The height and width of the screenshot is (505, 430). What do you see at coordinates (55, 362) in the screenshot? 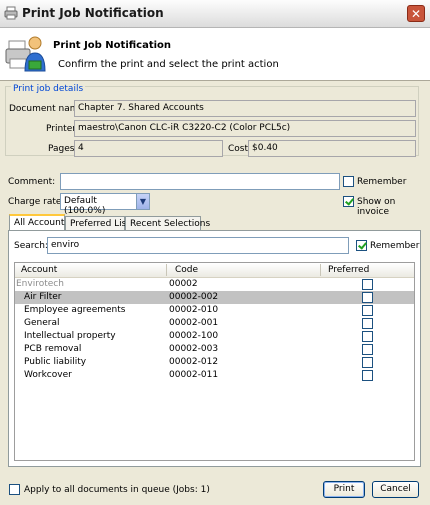
I see `account-cell: Public liability` at bounding box center [55, 362].